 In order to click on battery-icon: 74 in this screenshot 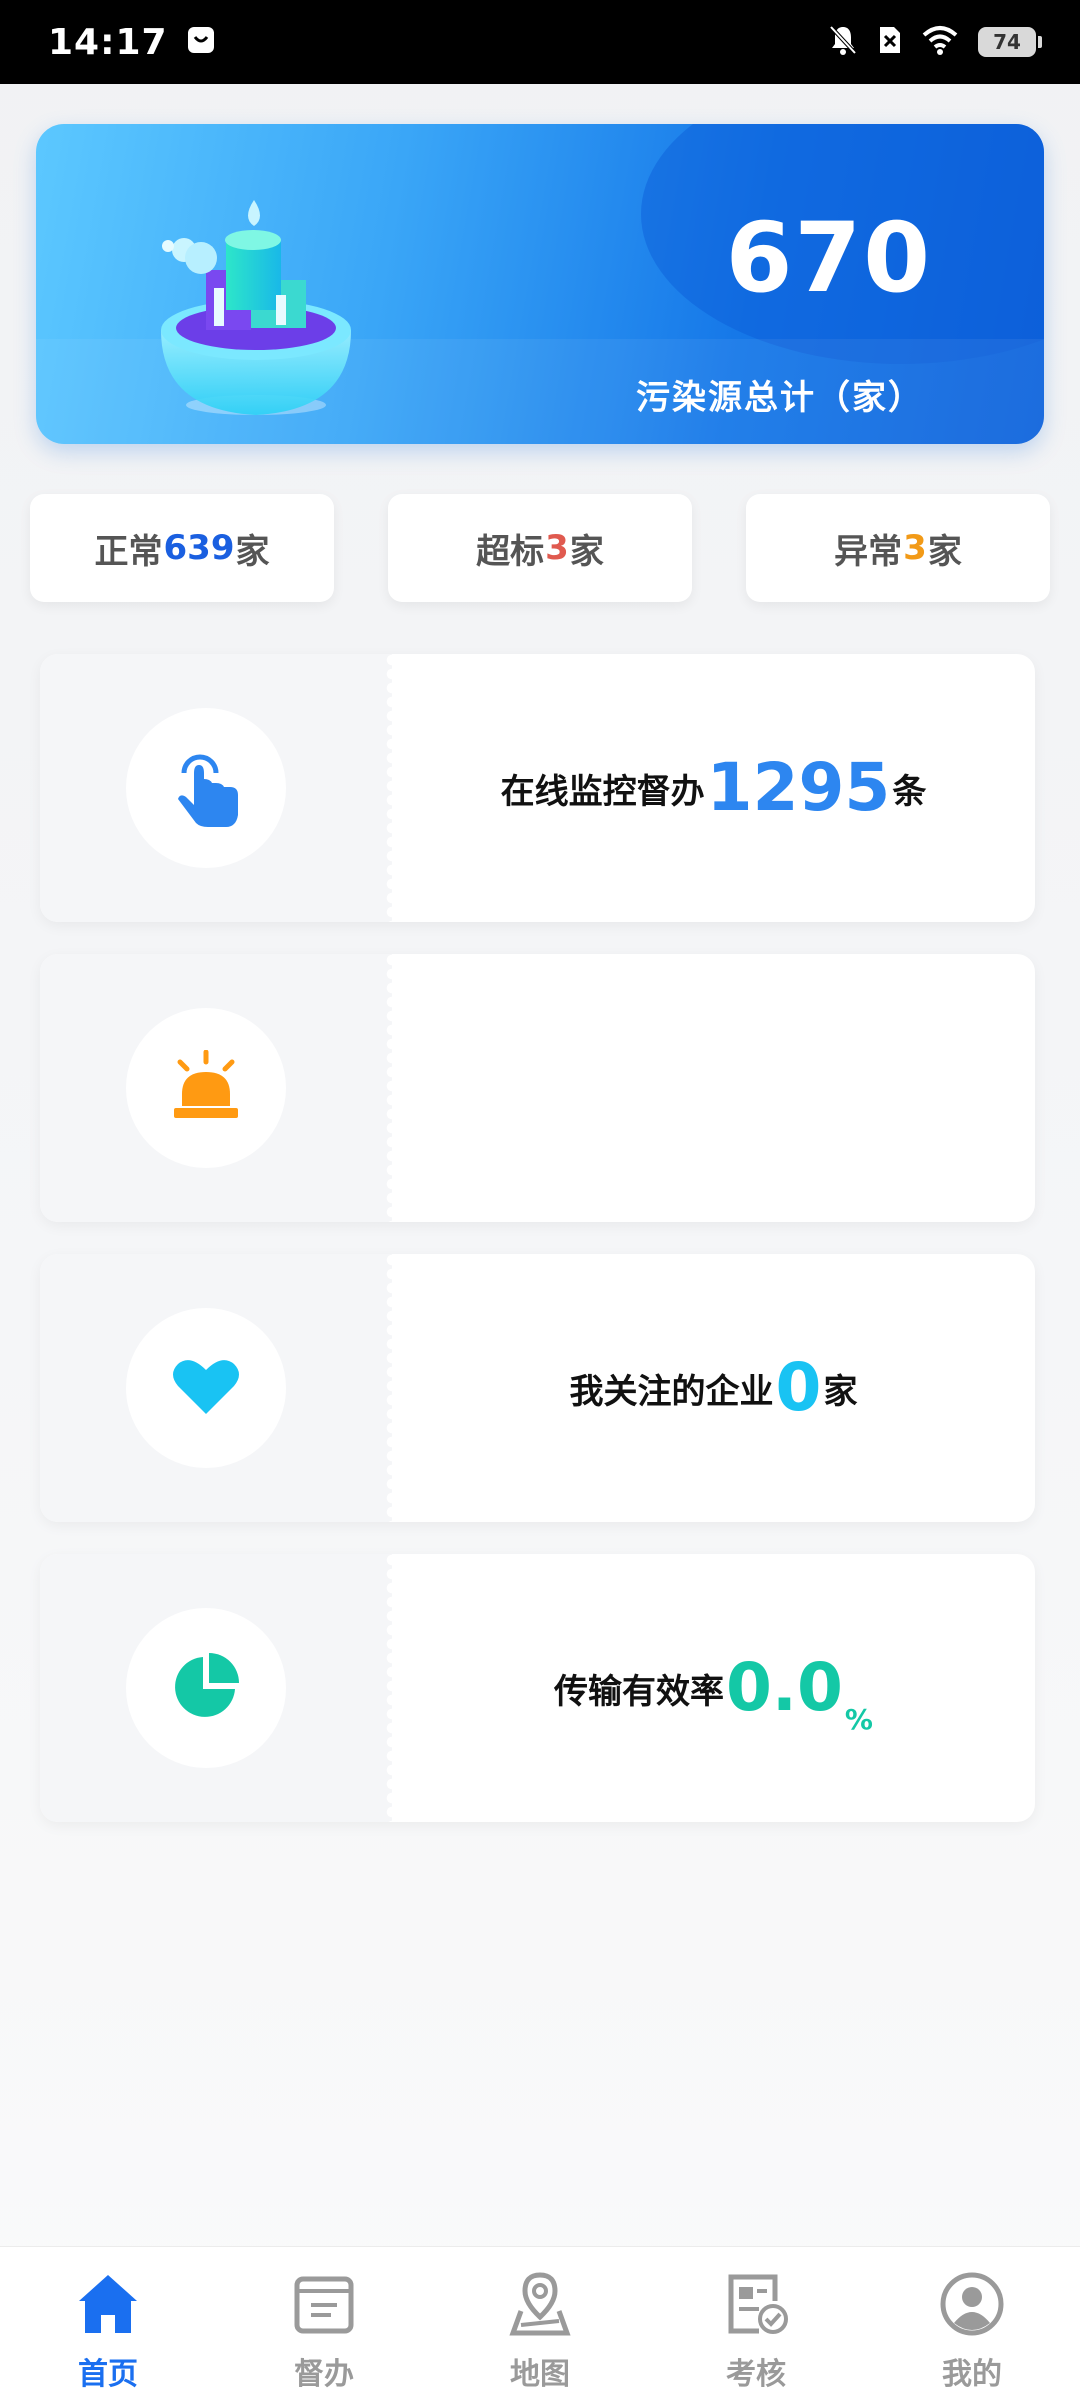, I will do `click(1010, 42)`.